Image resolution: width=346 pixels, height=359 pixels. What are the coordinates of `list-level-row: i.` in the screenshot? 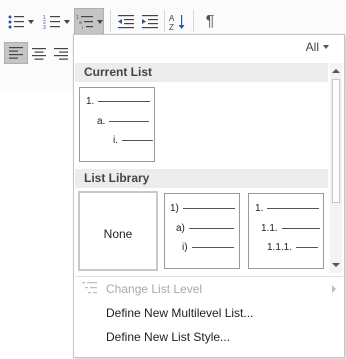 It's located at (133, 140).